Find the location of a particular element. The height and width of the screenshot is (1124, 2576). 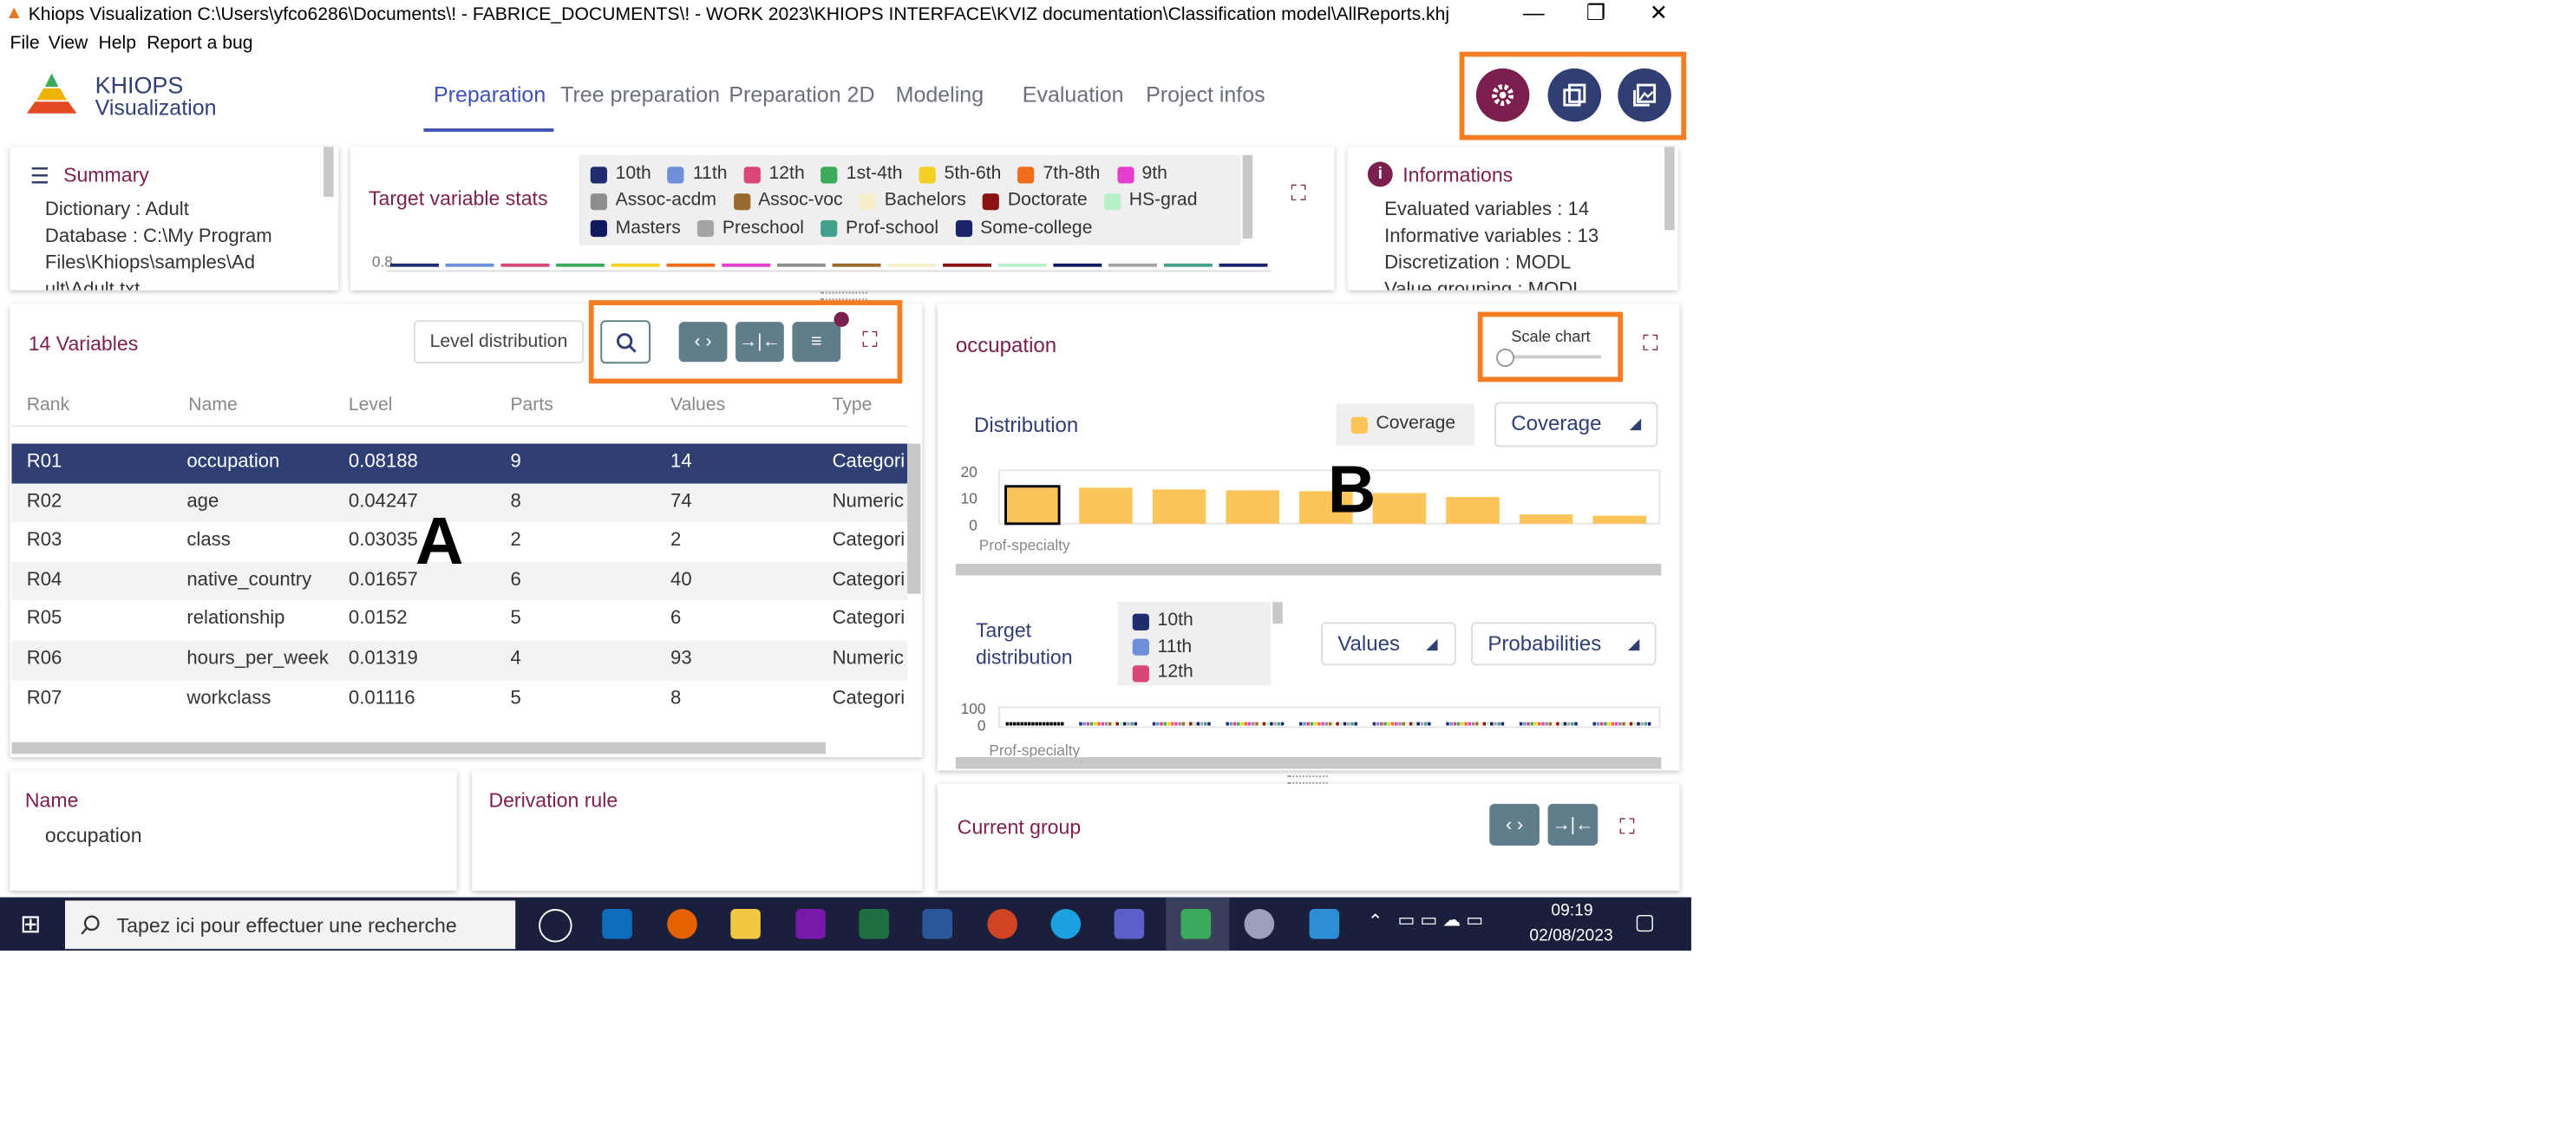

search-button is located at coordinates (625, 342).